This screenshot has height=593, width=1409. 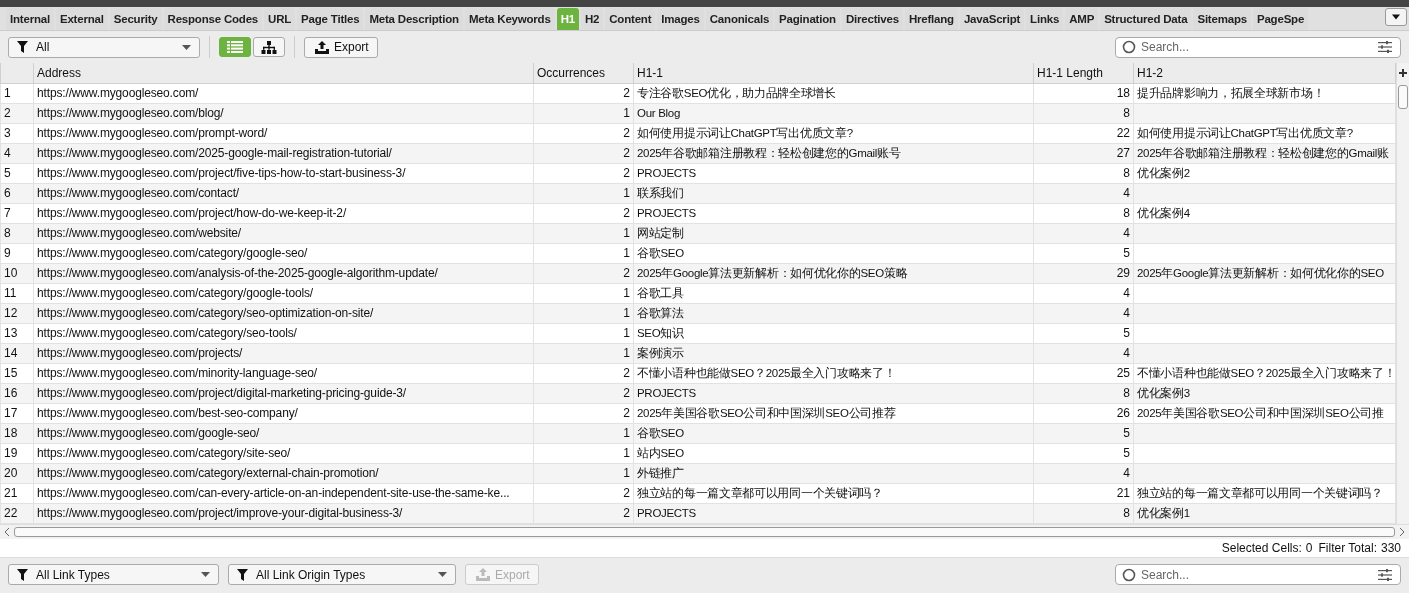 I want to click on table-cell: https://www.mygoogleseo.com/category/google-seo/, so click(x=283, y=253).